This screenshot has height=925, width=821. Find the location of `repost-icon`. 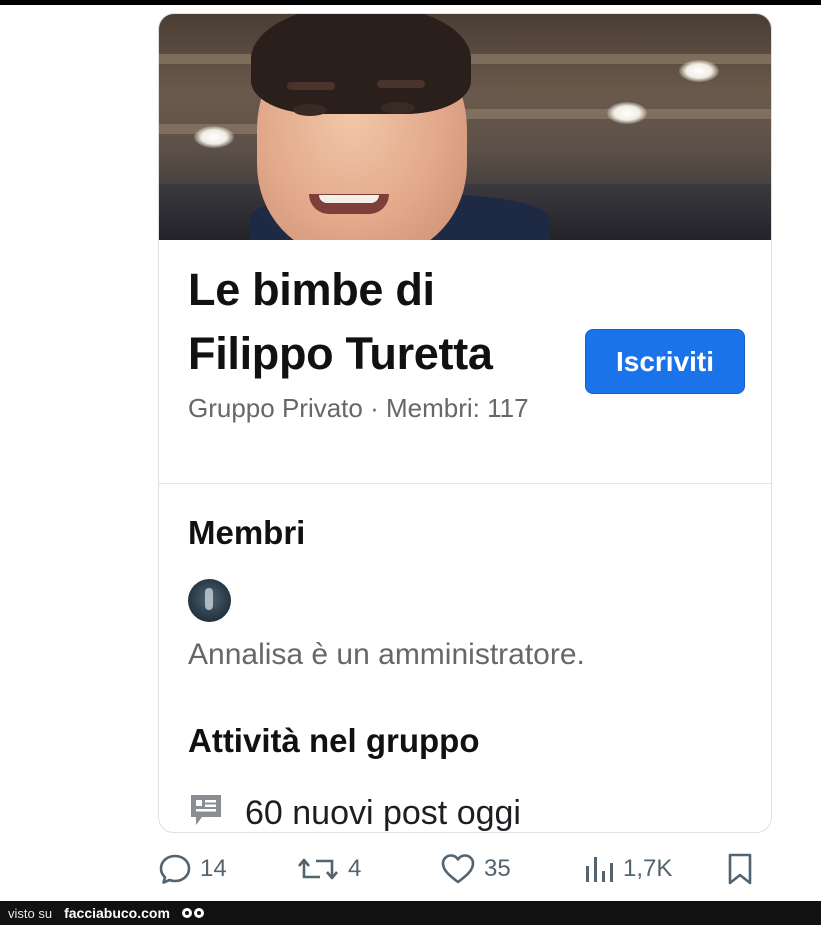

repost-icon is located at coordinates (318, 869).